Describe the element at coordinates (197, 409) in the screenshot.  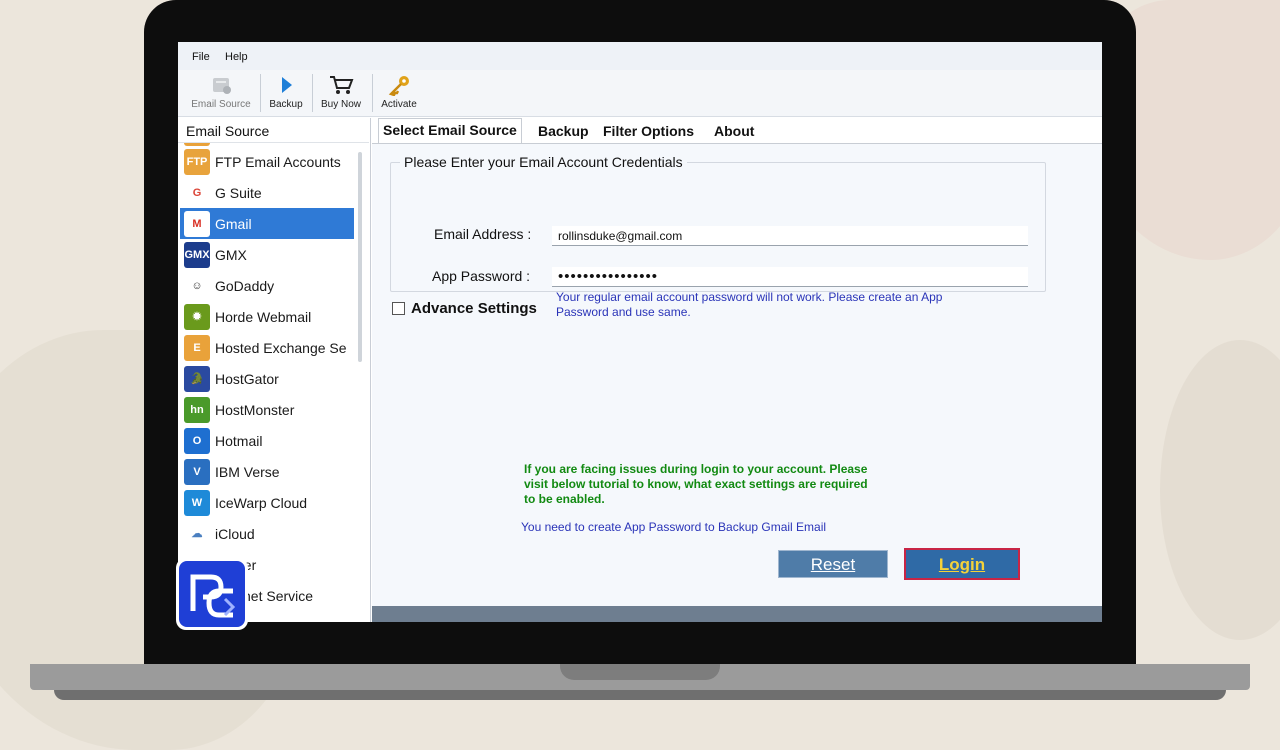
I see `hostmonster-icon: hn` at that location.